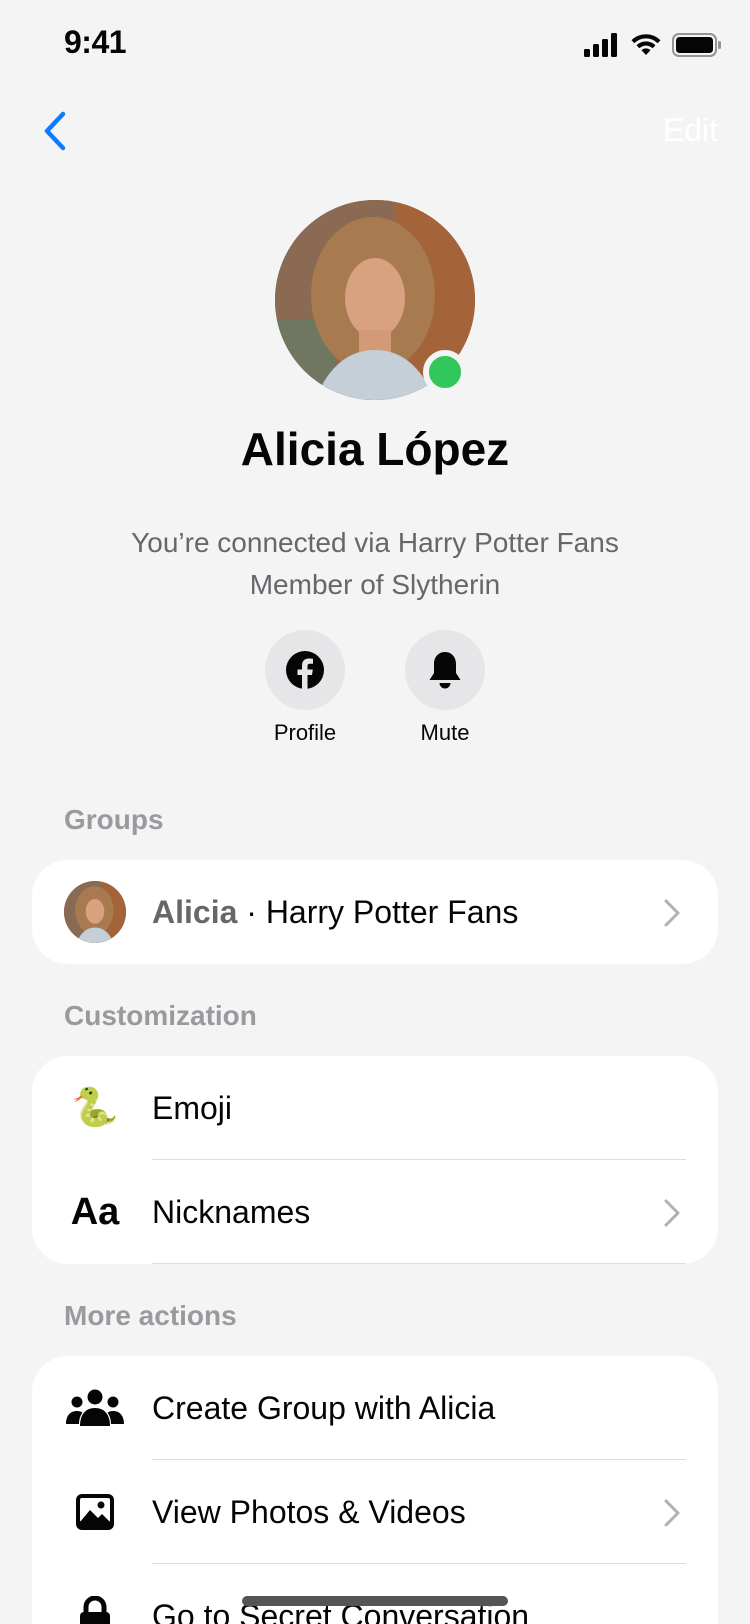  What do you see at coordinates (95, 42) in the screenshot?
I see `status-time: 9:41` at bounding box center [95, 42].